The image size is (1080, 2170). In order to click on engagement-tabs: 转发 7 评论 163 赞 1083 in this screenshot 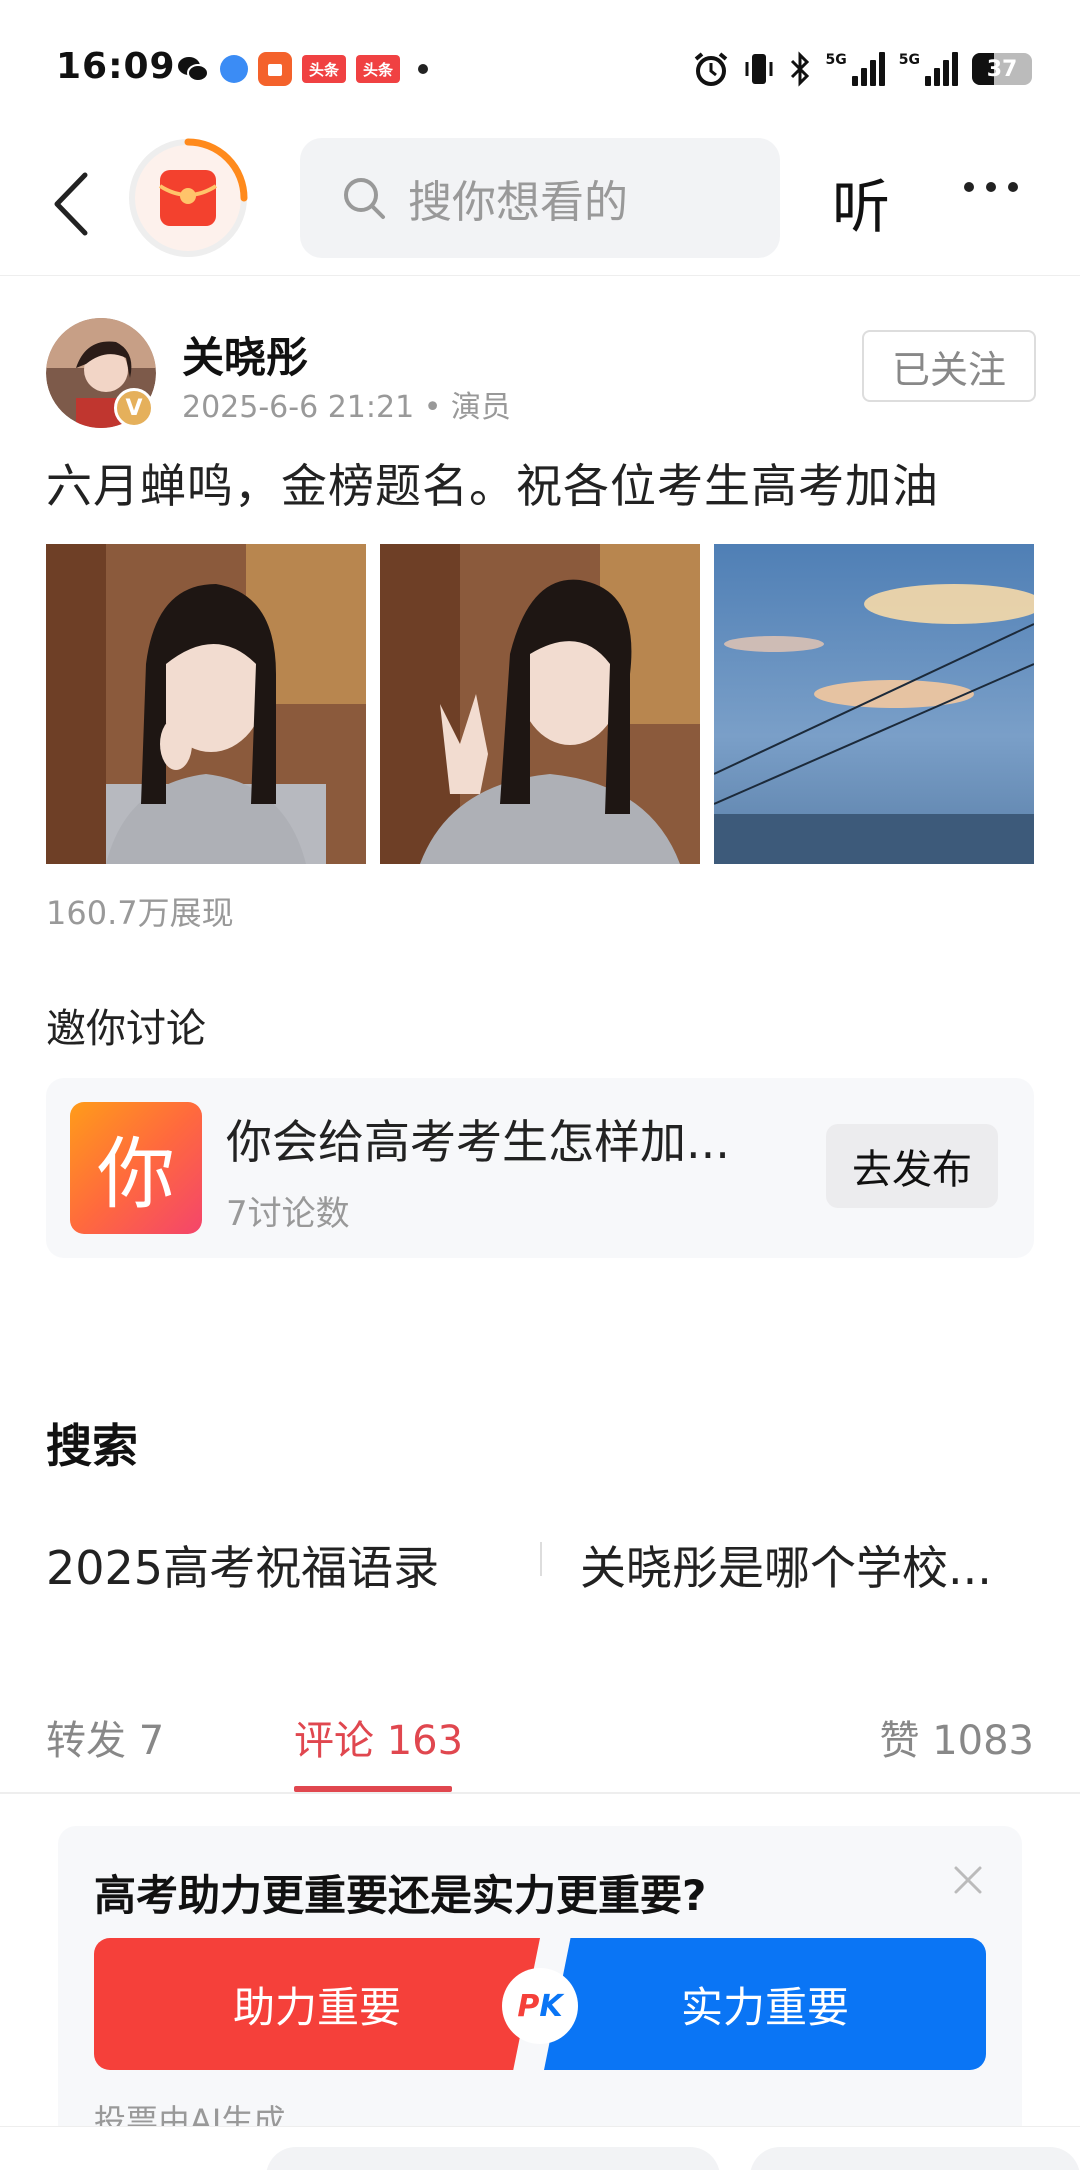, I will do `click(540, 1737)`.